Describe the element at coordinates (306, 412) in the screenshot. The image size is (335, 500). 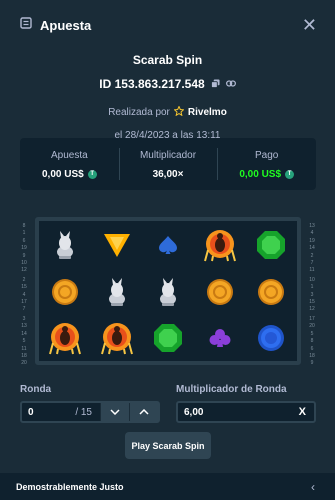
I see `clear-icon: X` at that location.